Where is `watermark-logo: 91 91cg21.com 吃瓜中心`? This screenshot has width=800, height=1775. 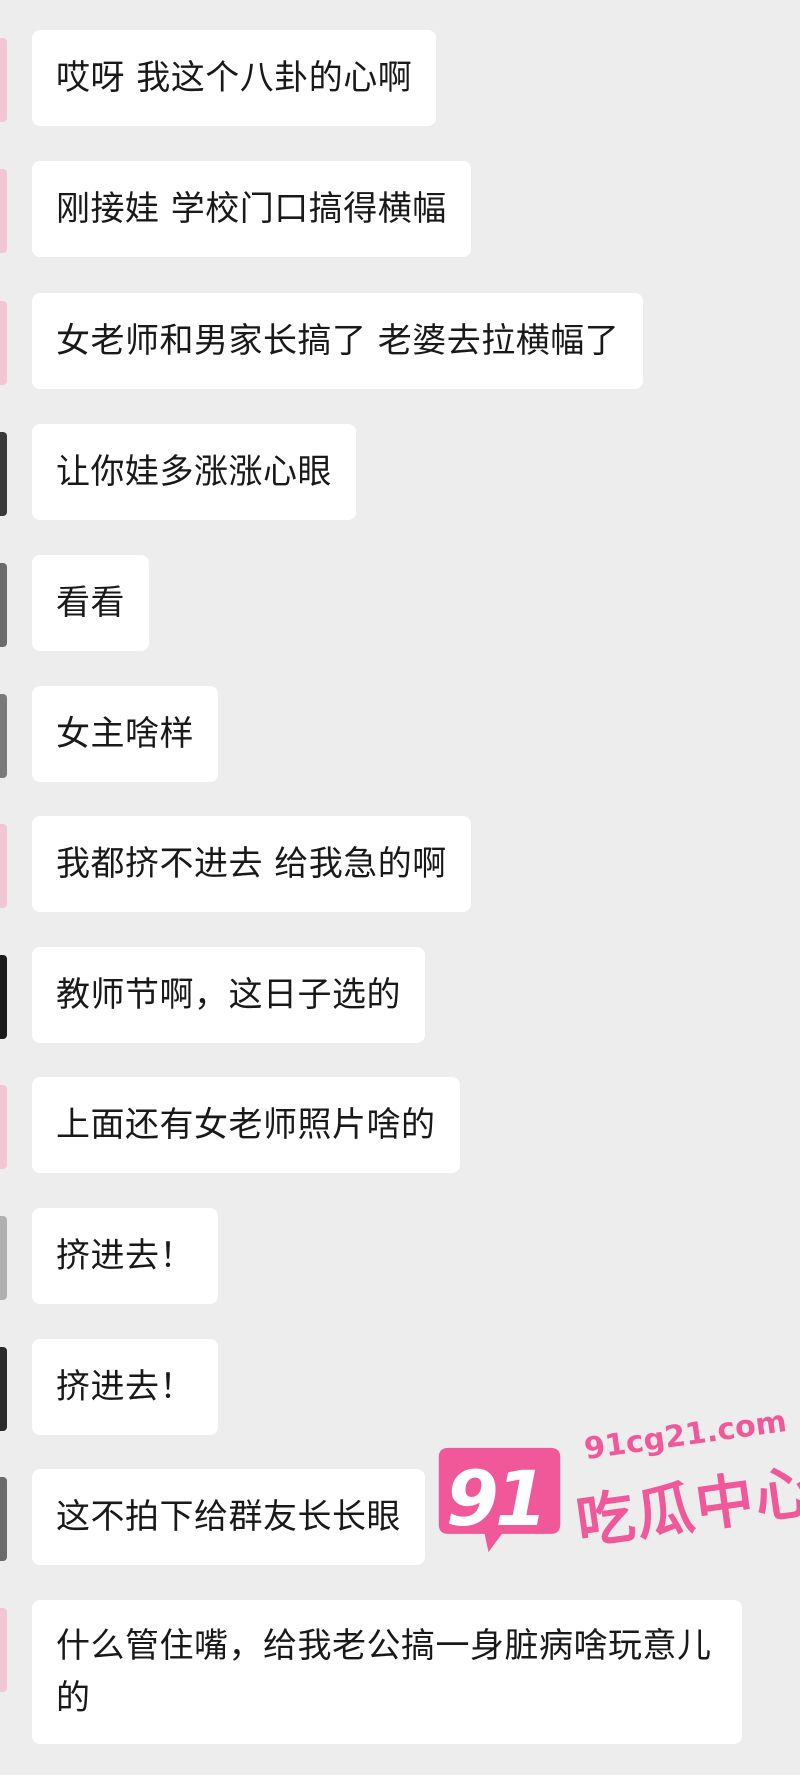 watermark-logo: 91 91cg21.com 吃瓜中心 is located at coordinates (616, 1492).